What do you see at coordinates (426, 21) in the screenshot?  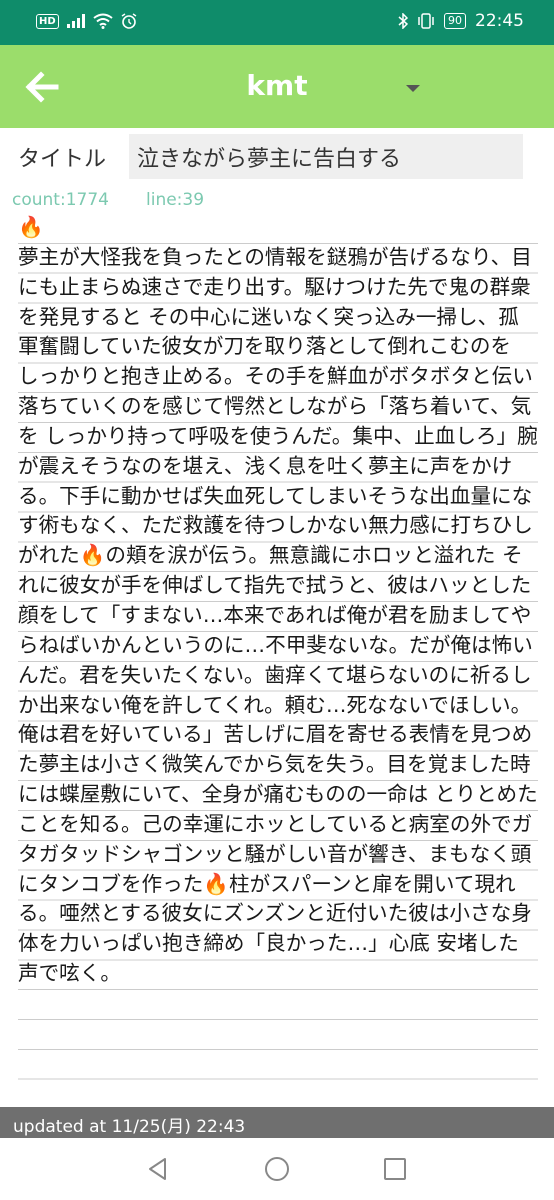 I see `vibrate-icon` at bounding box center [426, 21].